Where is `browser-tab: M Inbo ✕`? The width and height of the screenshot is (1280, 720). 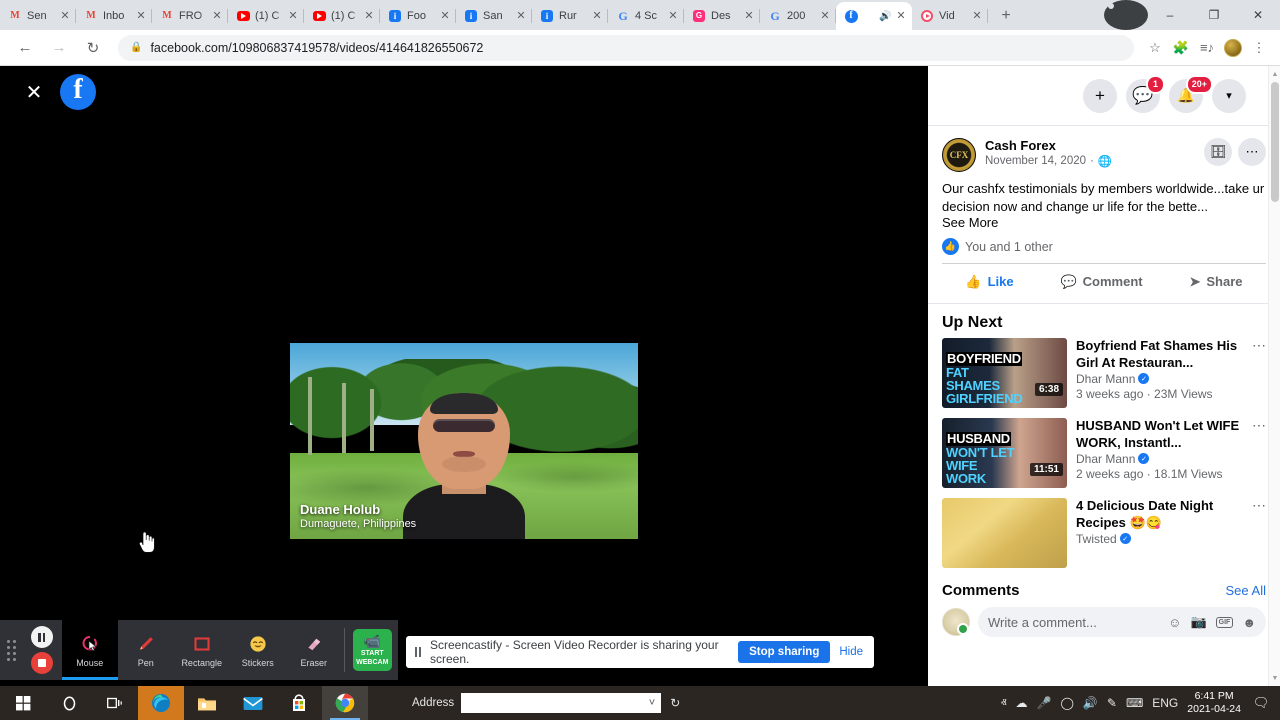
browser-tab: M Inbo ✕ is located at coordinates (114, 16).